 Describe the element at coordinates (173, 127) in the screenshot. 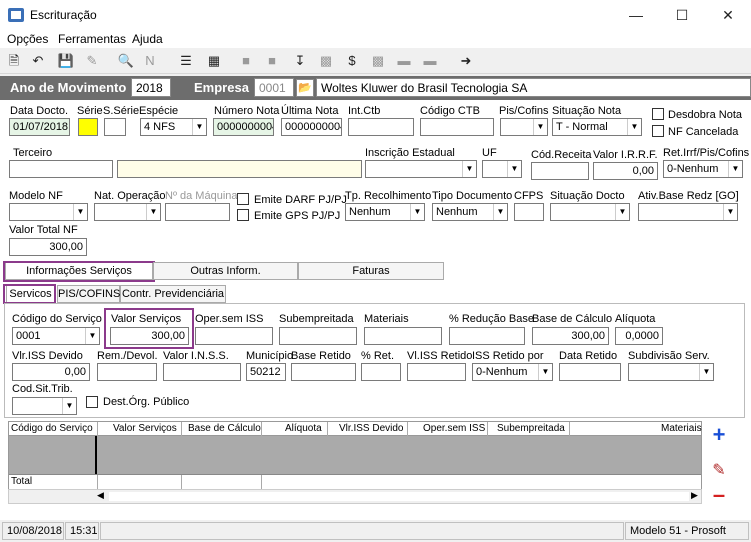

I see `especie-select: 4 NFS ▼` at that location.